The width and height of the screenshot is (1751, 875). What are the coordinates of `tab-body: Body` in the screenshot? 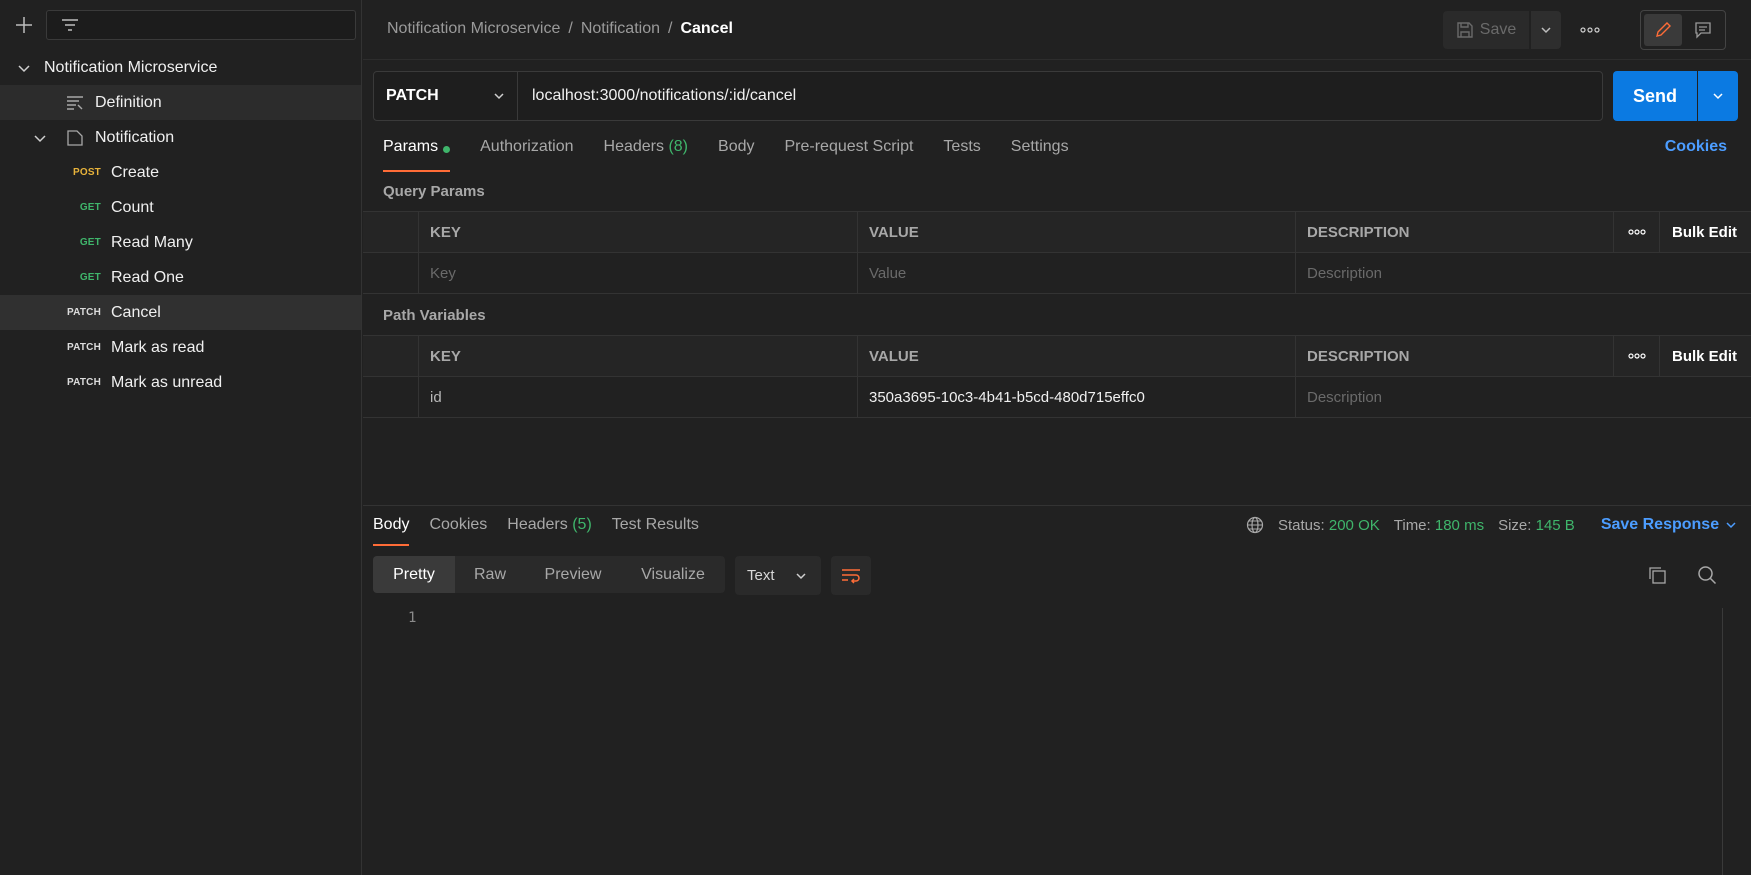 It's located at (736, 155).